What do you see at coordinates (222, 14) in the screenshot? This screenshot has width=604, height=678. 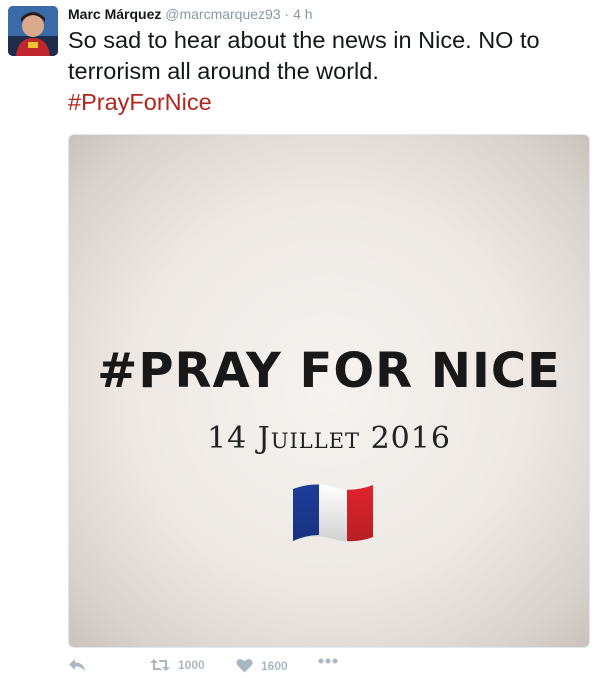 I see `author-handle: @marcmarquez93` at bounding box center [222, 14].